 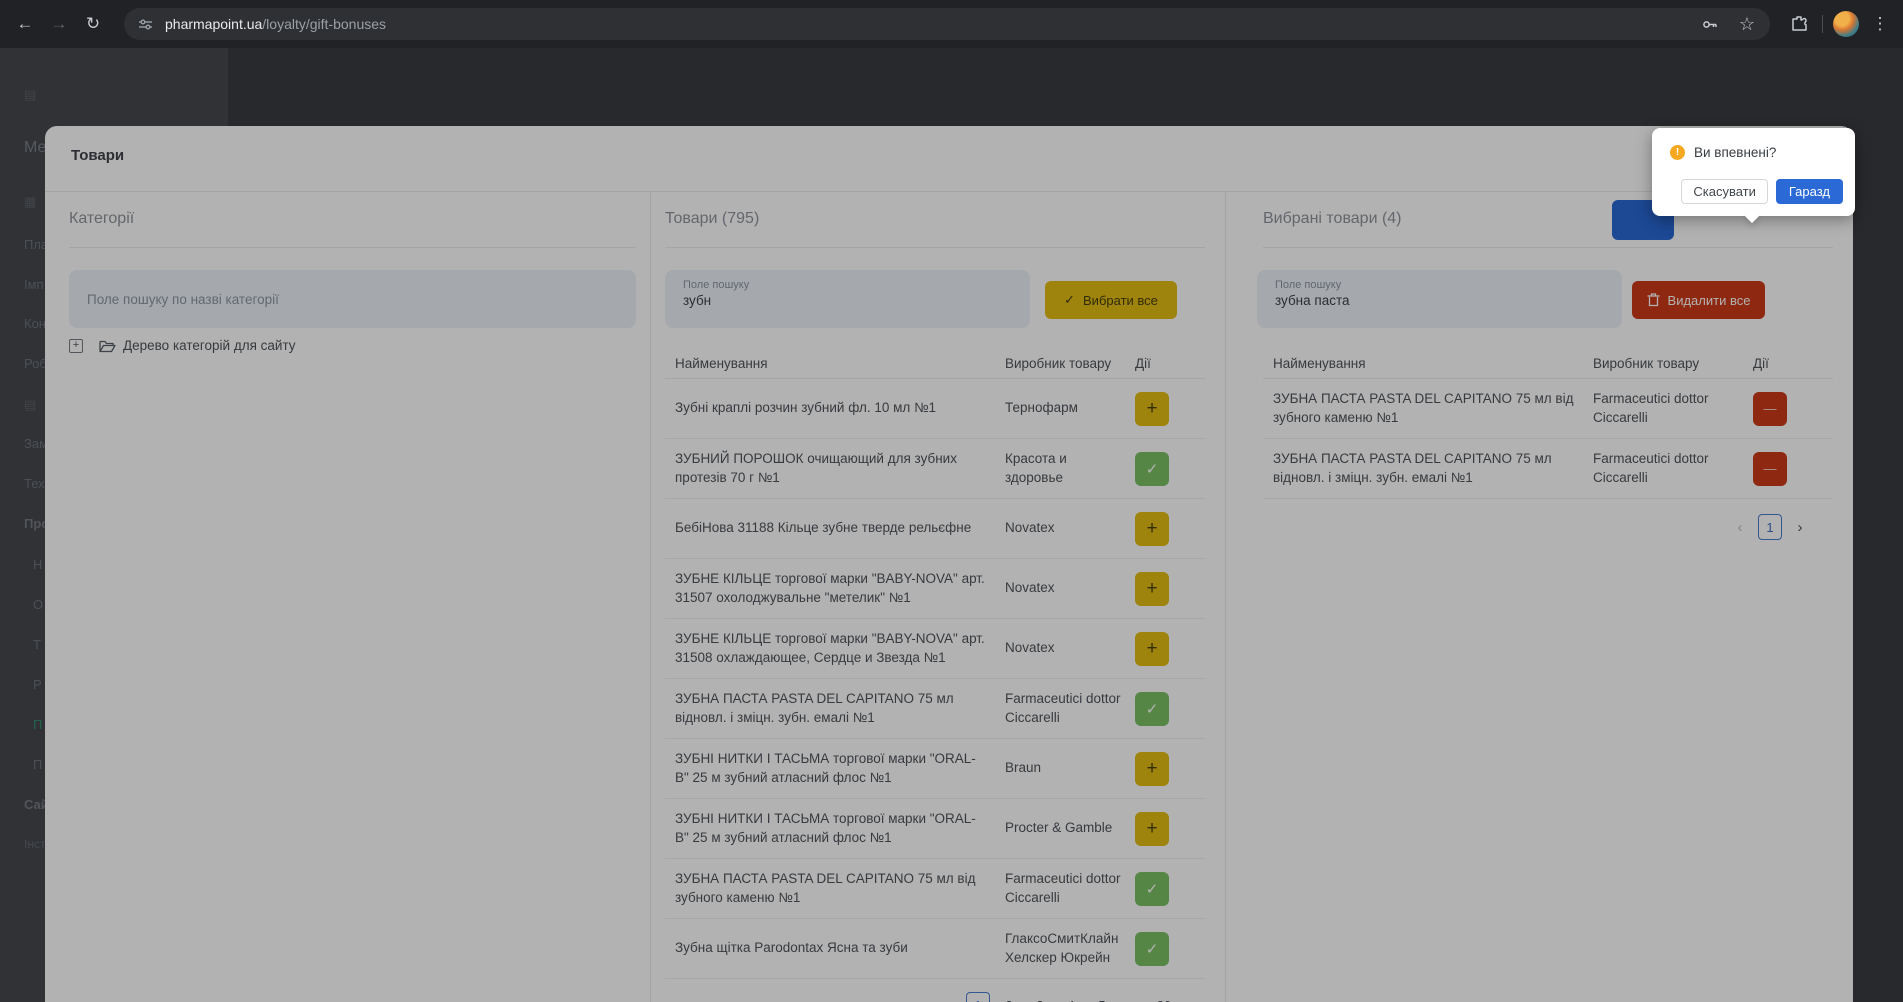 What do you see at coordinates (1709, 24) in the screenshot?
I see `password-key-icon` at bounding box center [1709, 24].